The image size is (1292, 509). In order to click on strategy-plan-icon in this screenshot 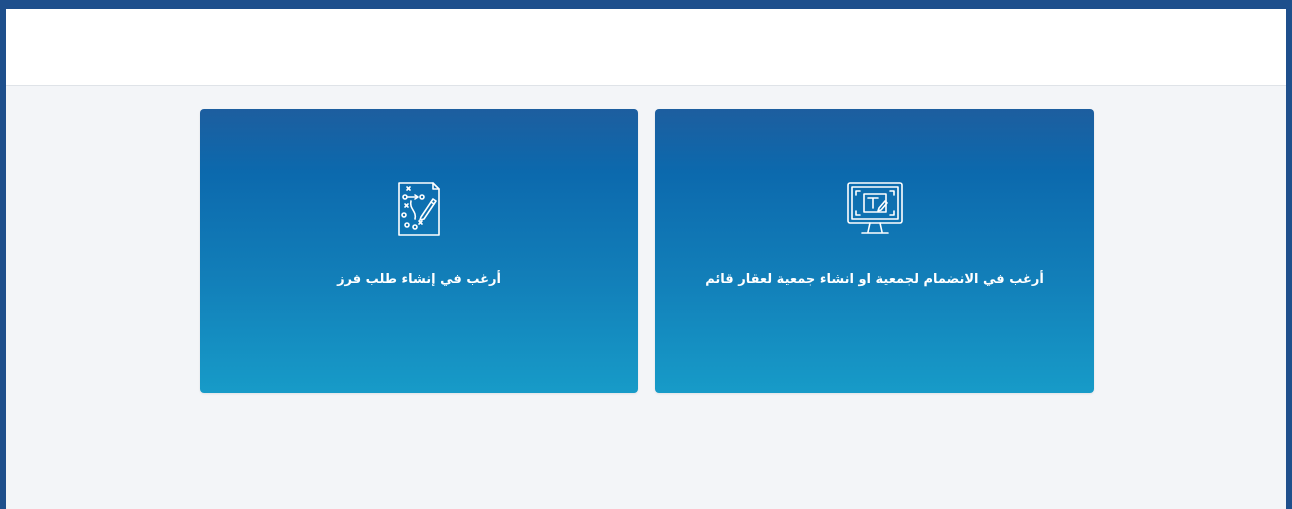, I will do `click(419, 209)`.